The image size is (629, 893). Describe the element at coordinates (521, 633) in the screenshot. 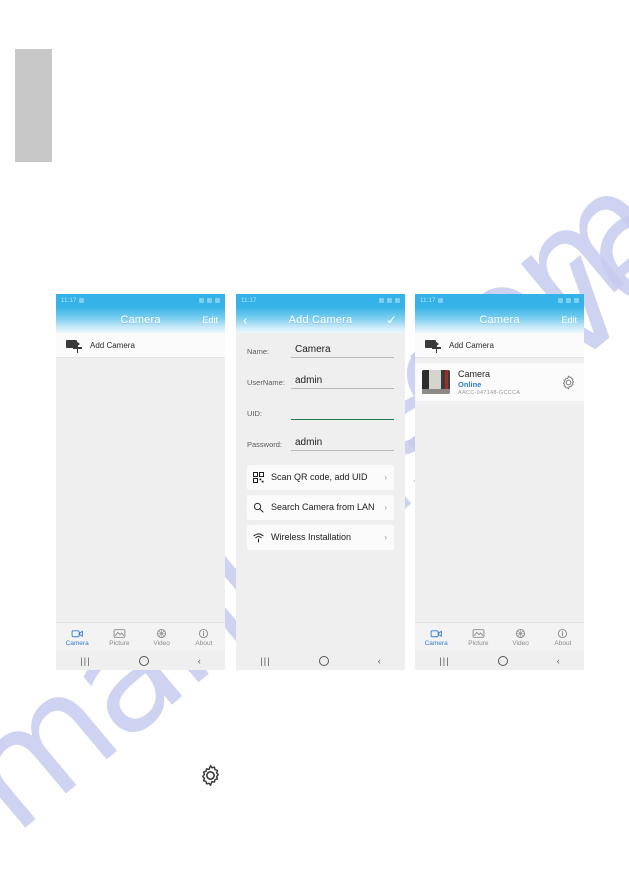

I see `video-icon` at that location.